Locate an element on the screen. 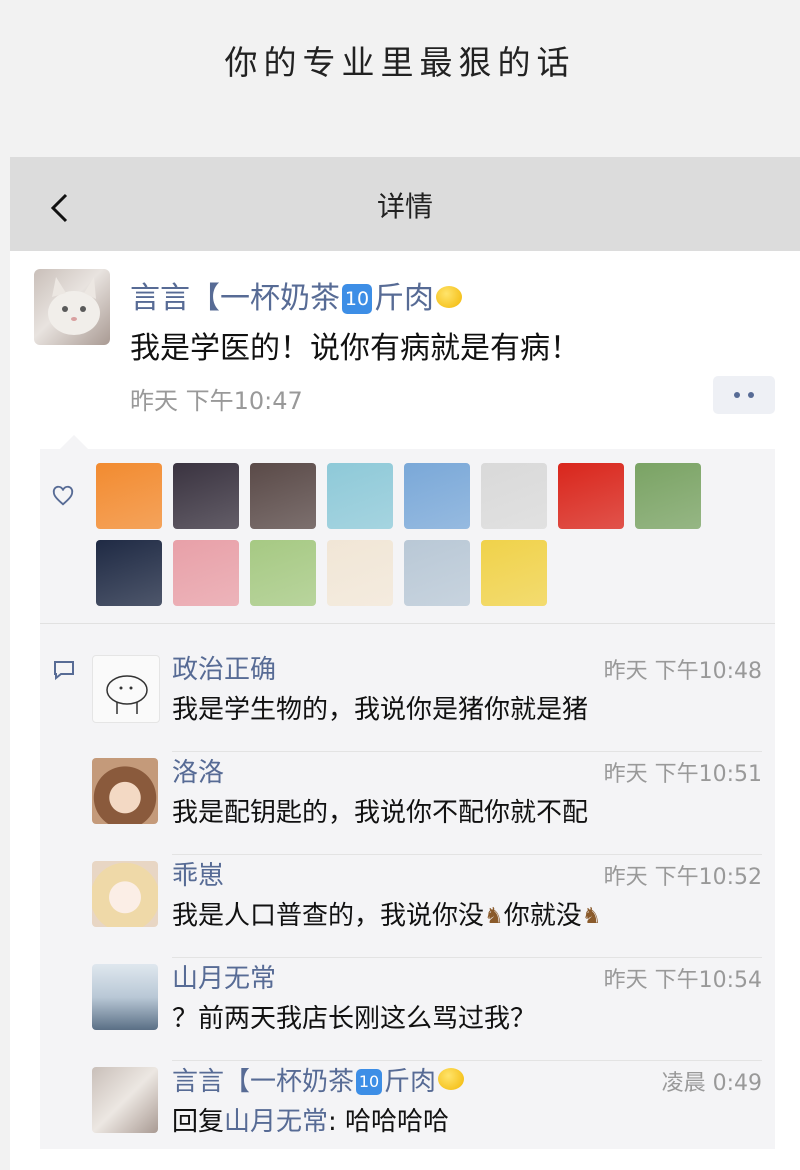 The height and width of the screenshot is (1170, 800). comment-item: 乖崽 昨天 下午10:52 我是人口普查的，我说你没♞你就没♞ is located at coordinates (427, 906).